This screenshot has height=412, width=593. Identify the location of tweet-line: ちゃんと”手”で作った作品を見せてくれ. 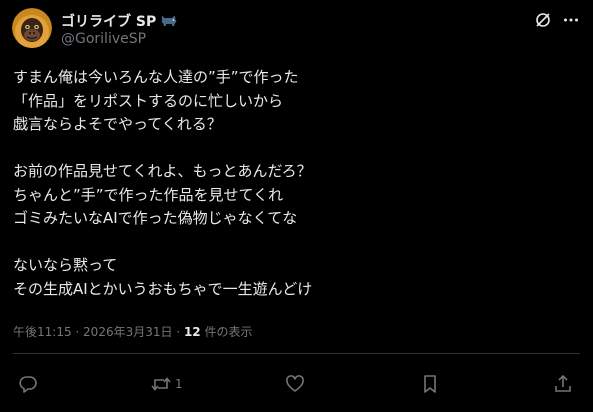
(148, 194).